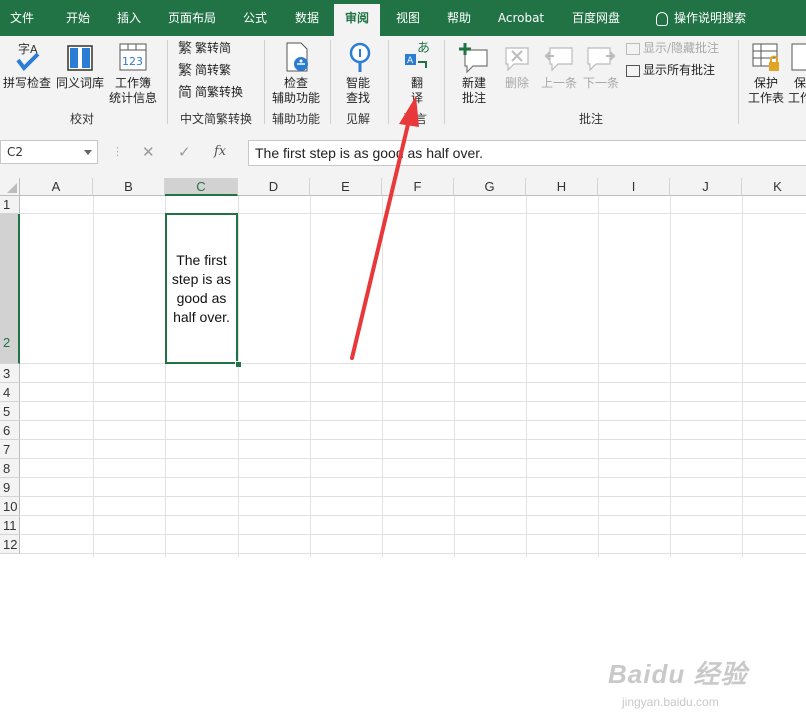 This screenshot has height=722, width=806. I want to click on annotation-arrow-overlay, so click(384, 228).